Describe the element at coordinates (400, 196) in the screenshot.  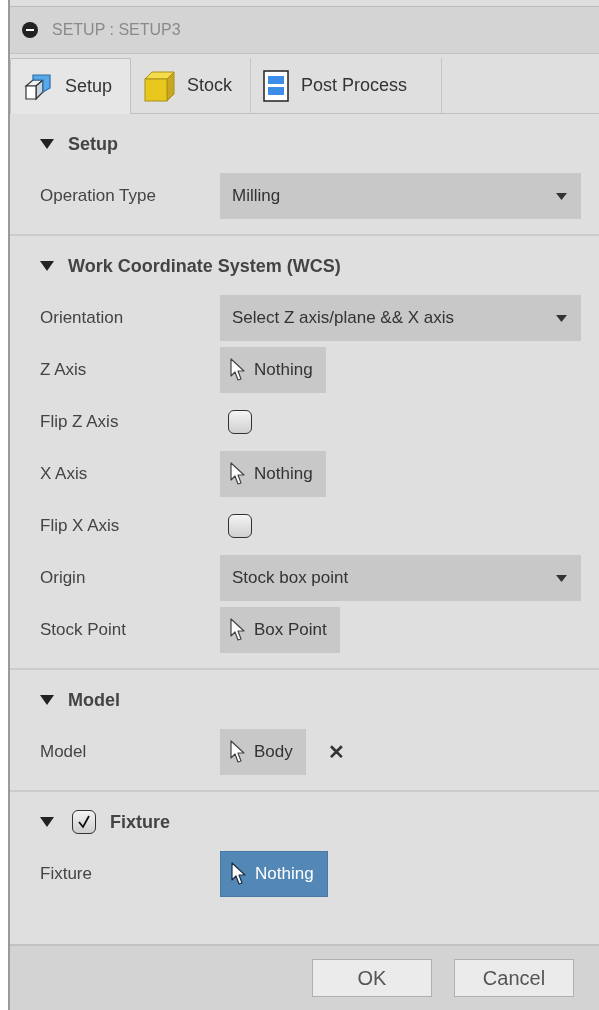
I see `dropdown: Milling` at that location.